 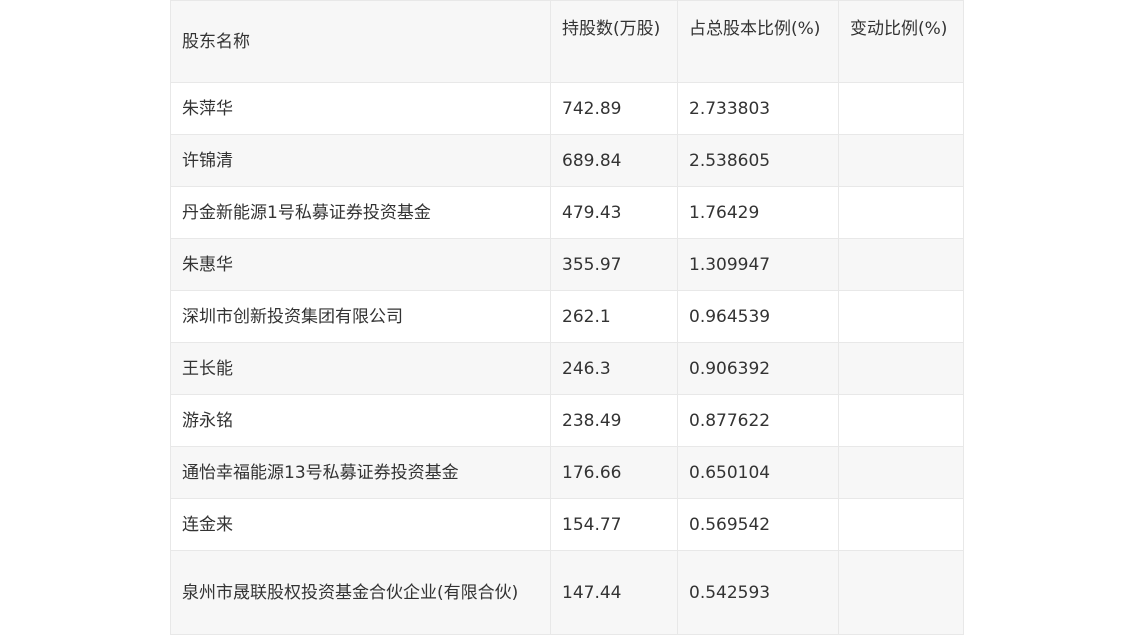 I want to click on table-row: 连金来 154.77 0.569542, so click(x=567, y=524).